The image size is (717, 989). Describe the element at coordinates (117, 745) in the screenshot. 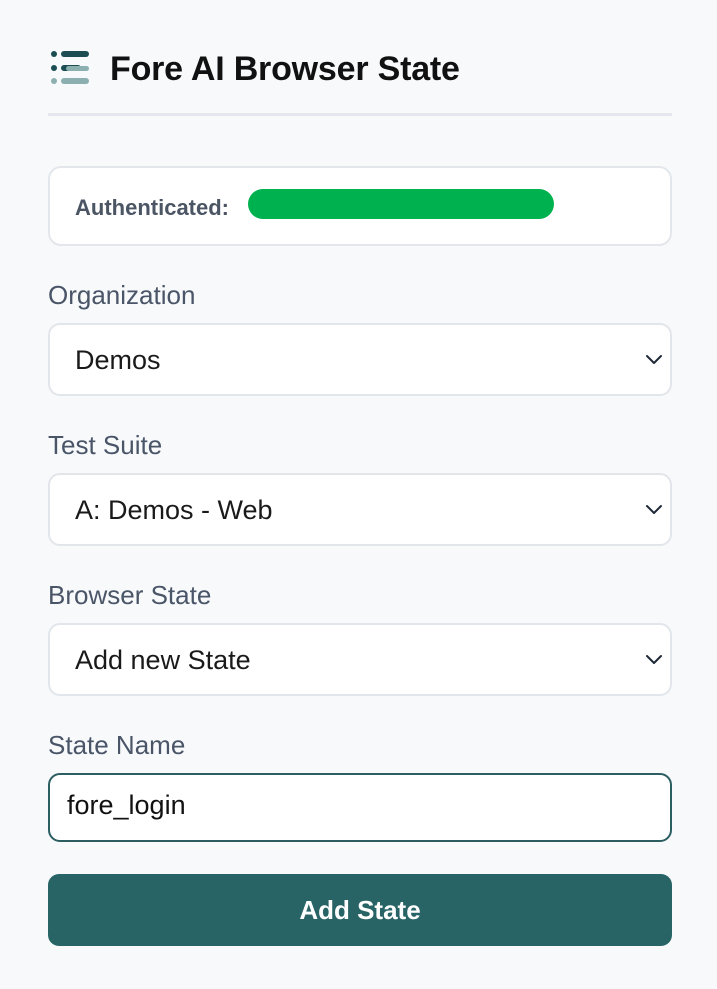

I see `state-name-label: State Name` at that location.